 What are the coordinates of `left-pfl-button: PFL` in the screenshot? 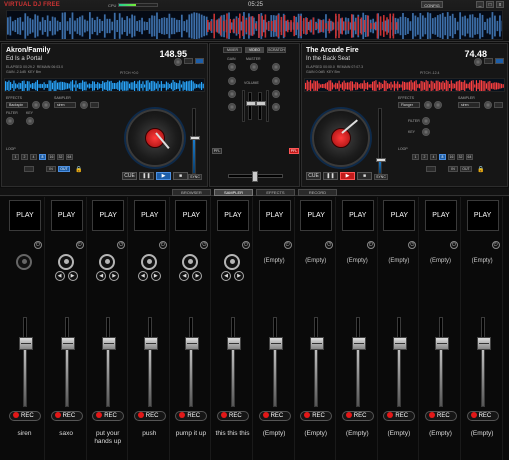 It's located at (217, 151).